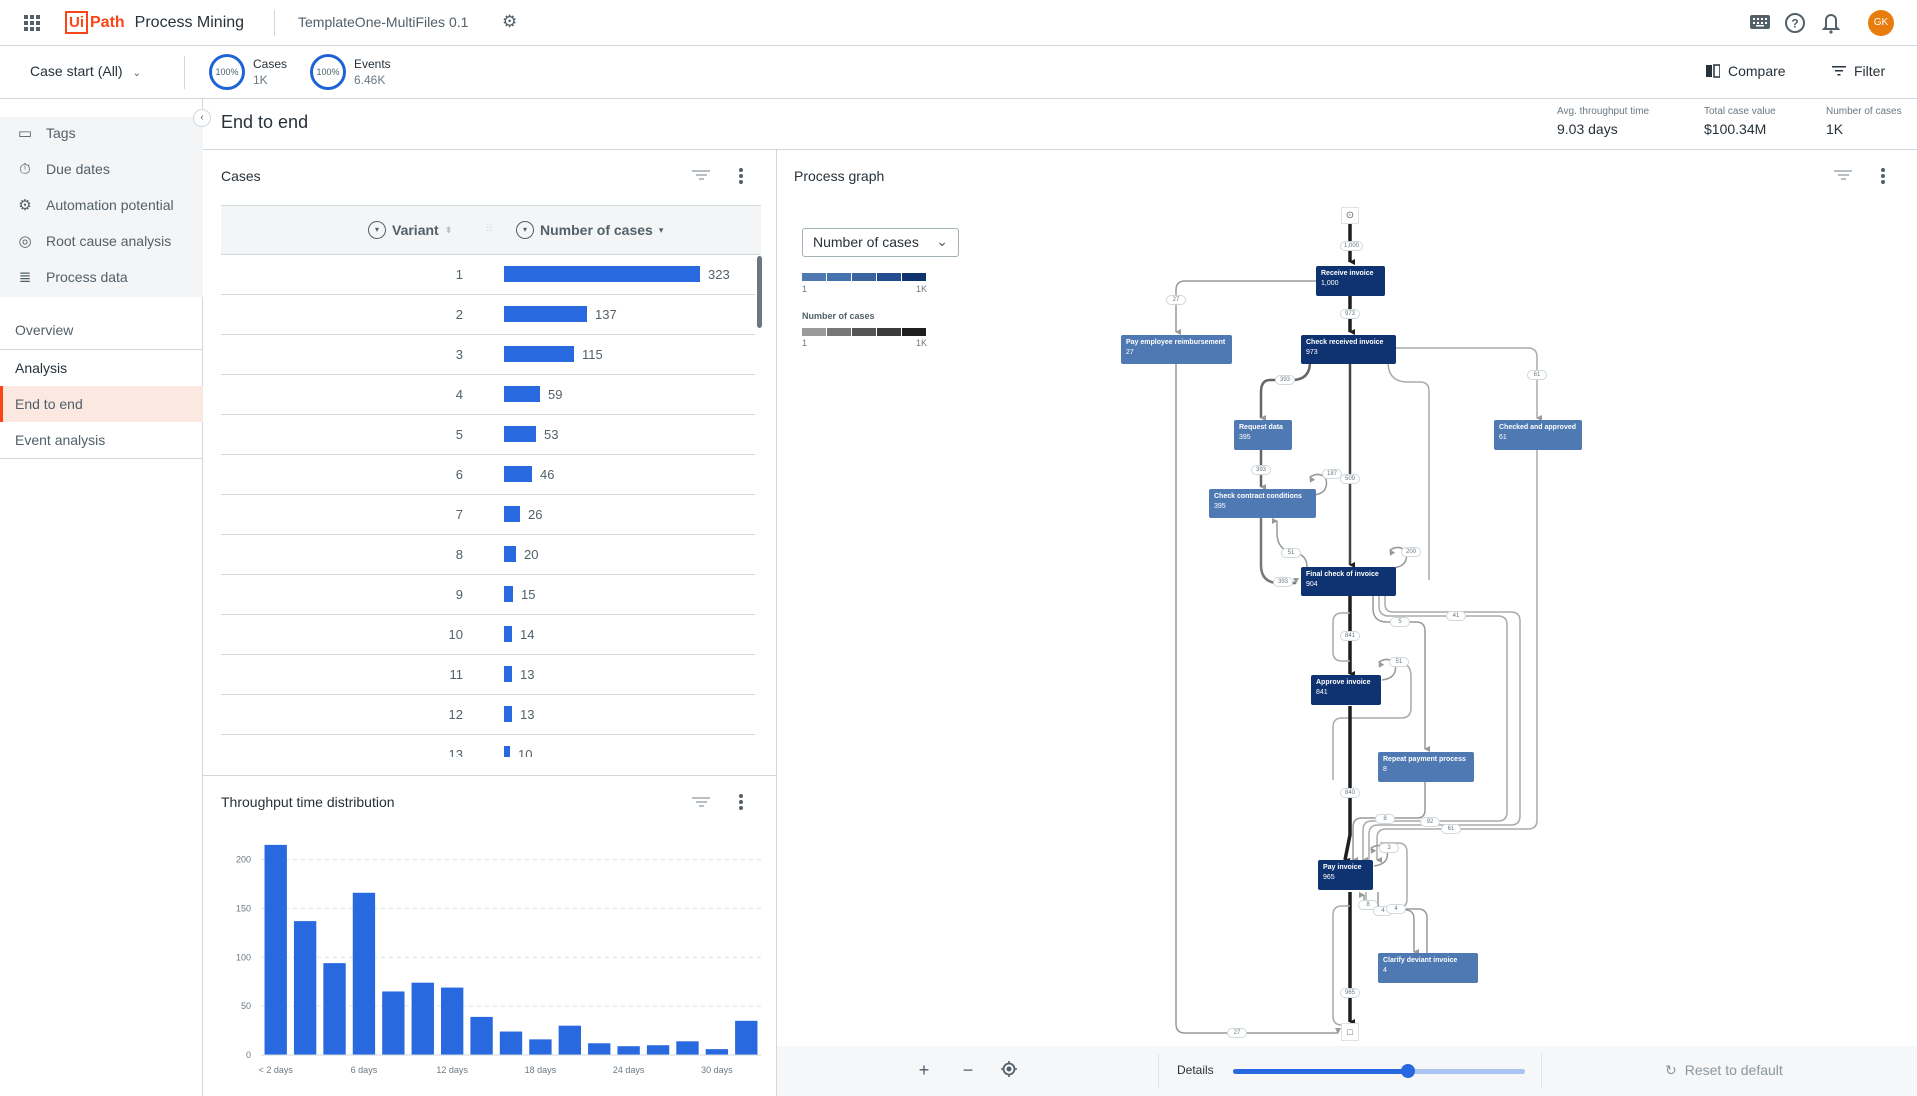 This screenshot has height=1096, width=1917. I want to click on column-drag-handle-icon: ⠿, so click(489, 228).